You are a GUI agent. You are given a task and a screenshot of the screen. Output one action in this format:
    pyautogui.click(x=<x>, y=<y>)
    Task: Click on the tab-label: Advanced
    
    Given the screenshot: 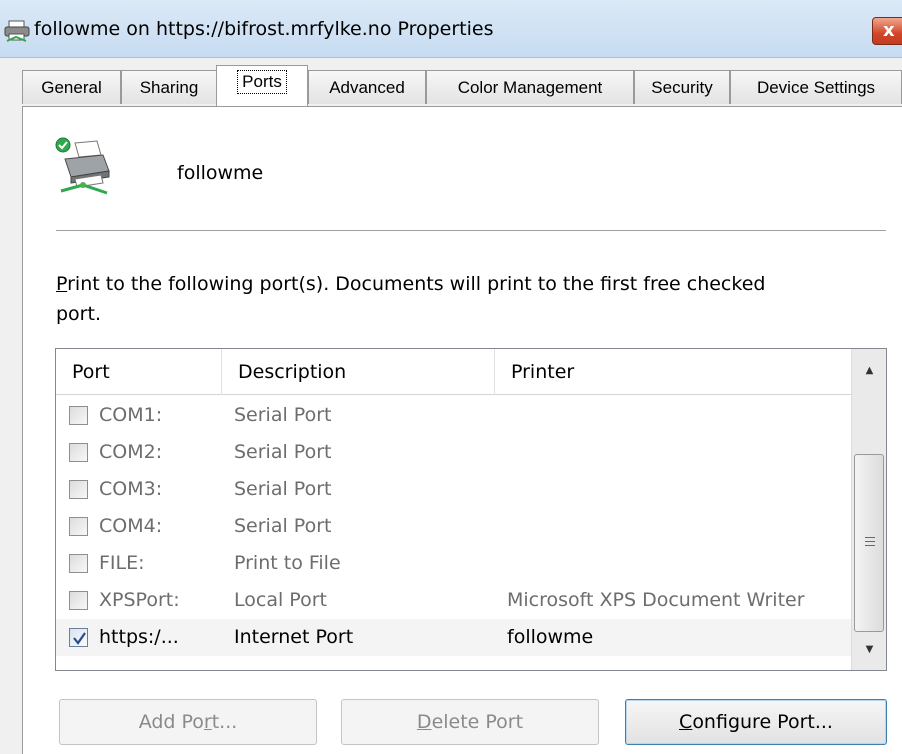 What is the action you would take?
    pyautogui.click(x=367, y=87)
    